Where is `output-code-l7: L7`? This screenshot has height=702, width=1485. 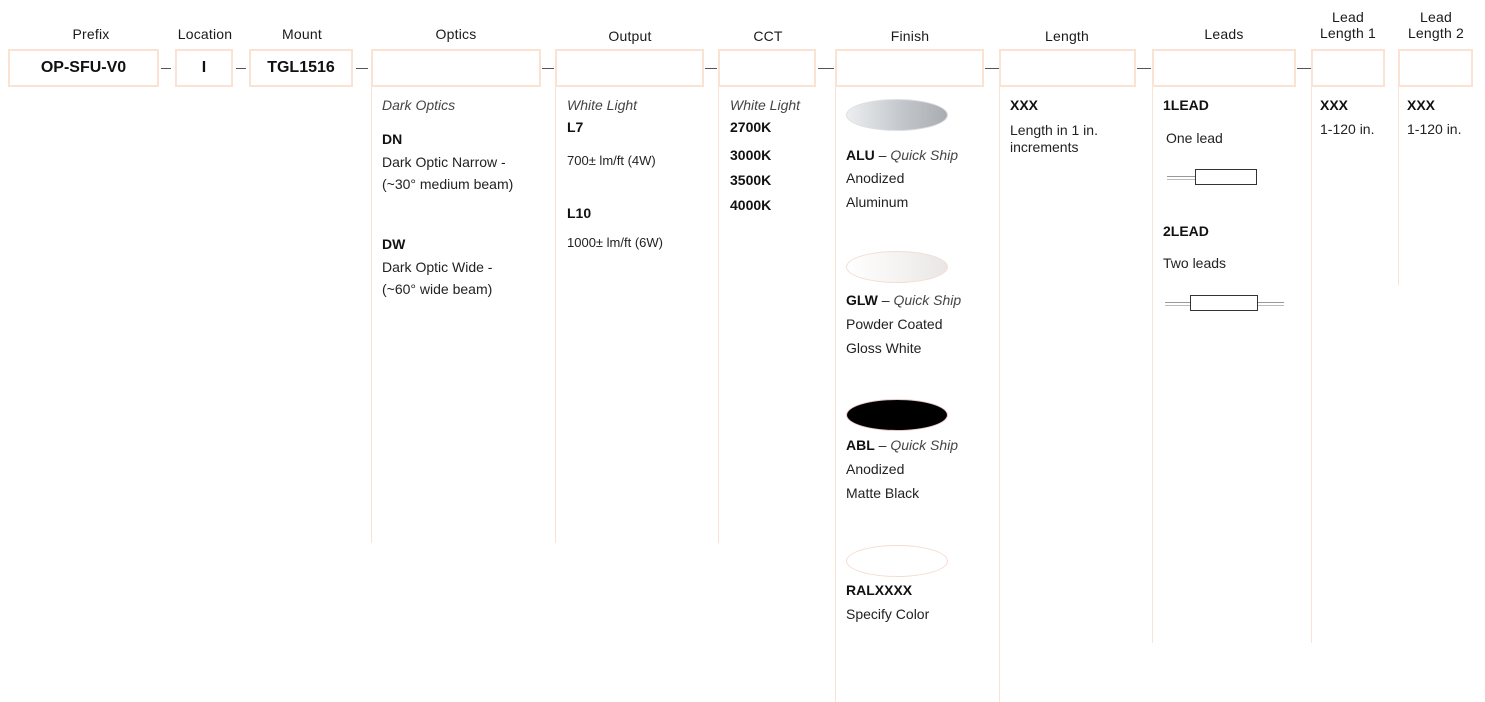 output-code-l7: L7 is located at coordinates (575, 127).